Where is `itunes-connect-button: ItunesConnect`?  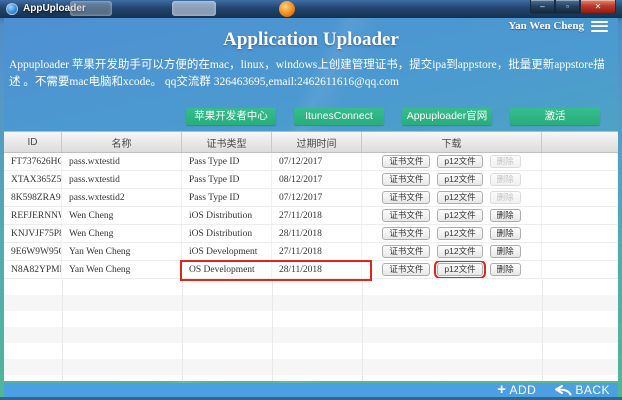 itunes-connect-button: ItunesConnect is located at coordinates (339, 116).